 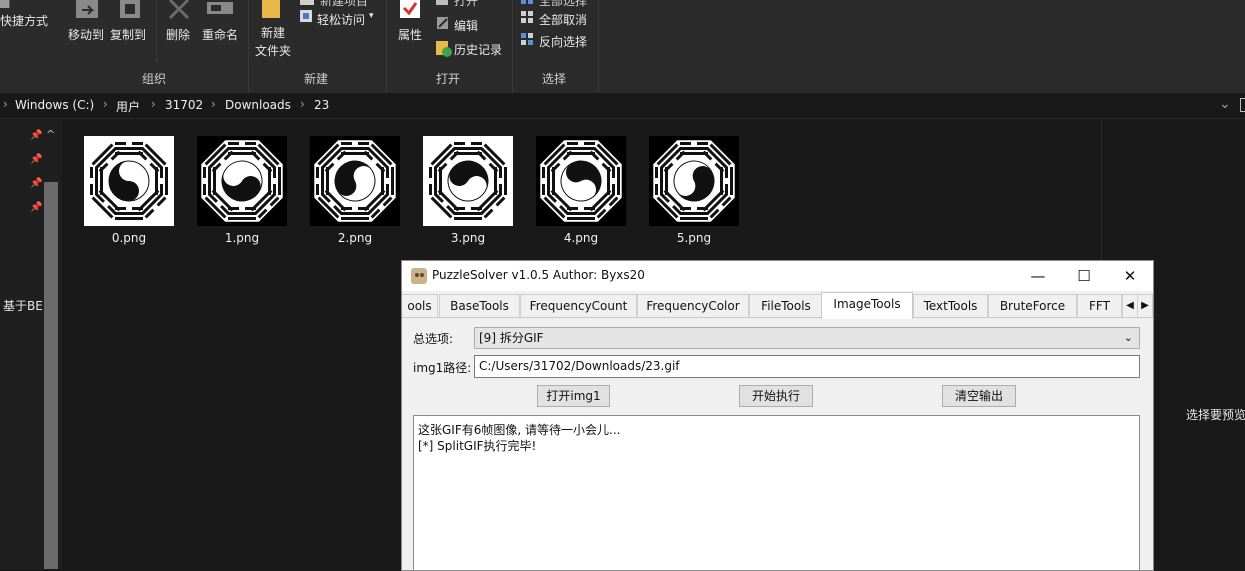 What do you see at coordinates (466, 4) in the screenshot?
I see `open-partial: 打开` at bounding box center [466, 4].